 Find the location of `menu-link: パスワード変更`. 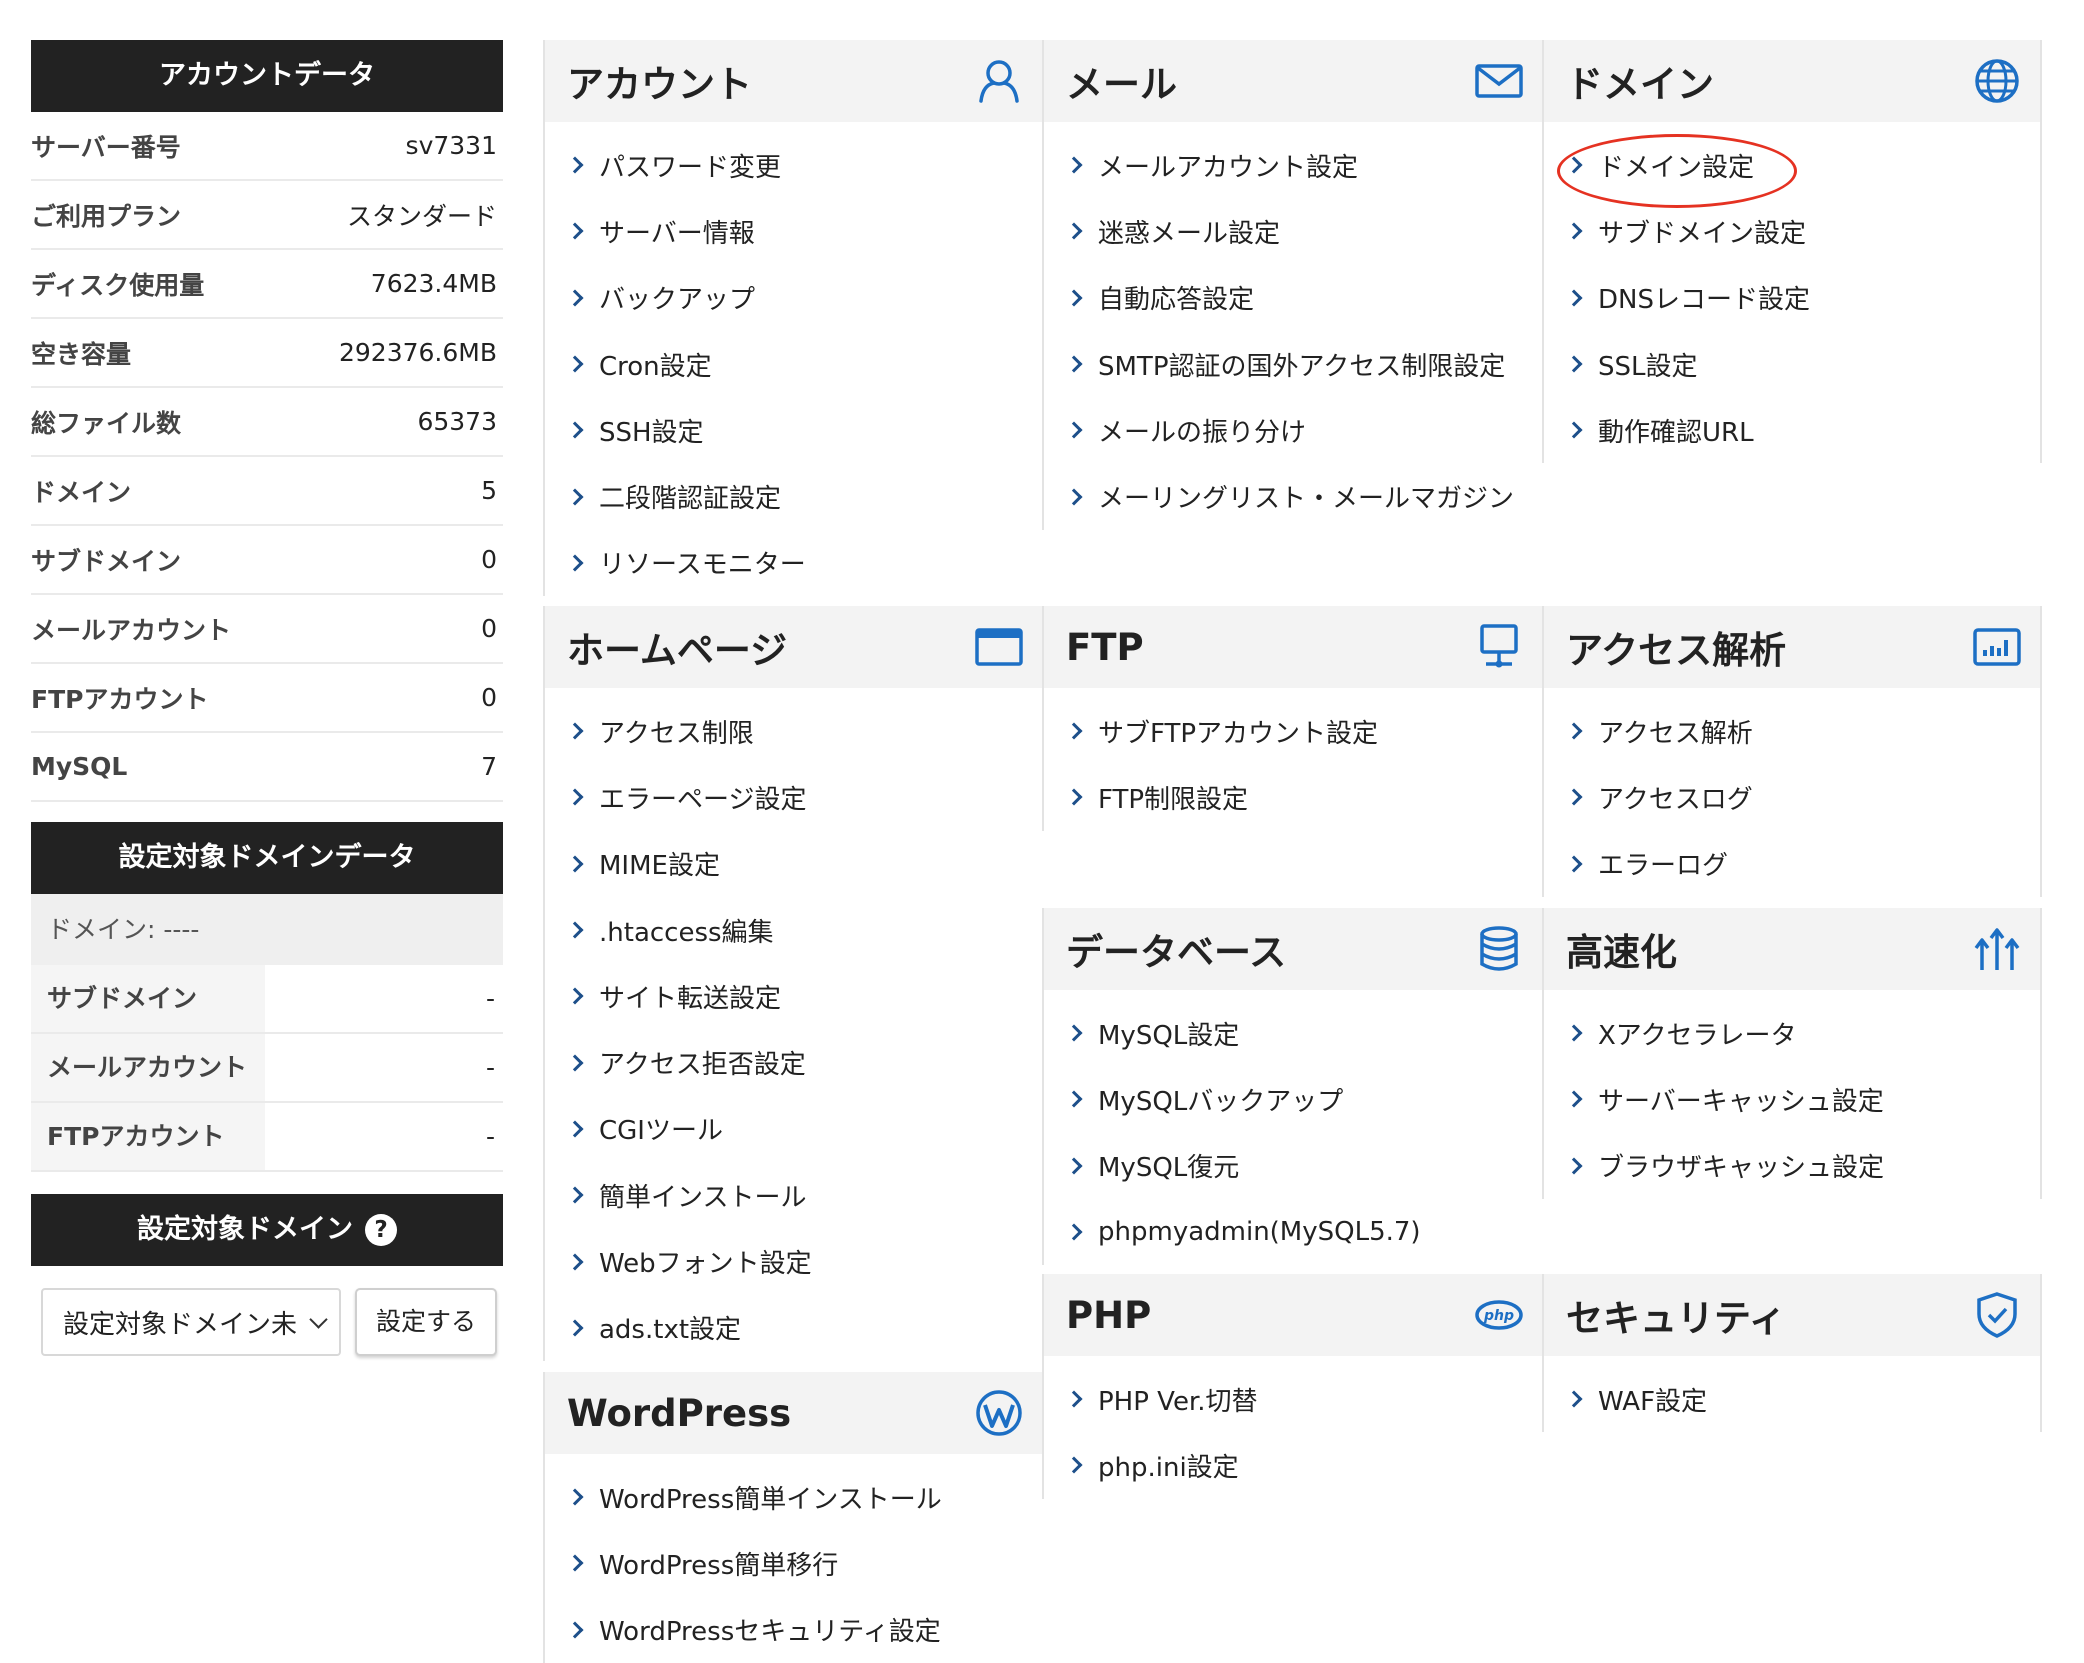

menu-link: パスワード変更 is located at coordinates (793, 165).